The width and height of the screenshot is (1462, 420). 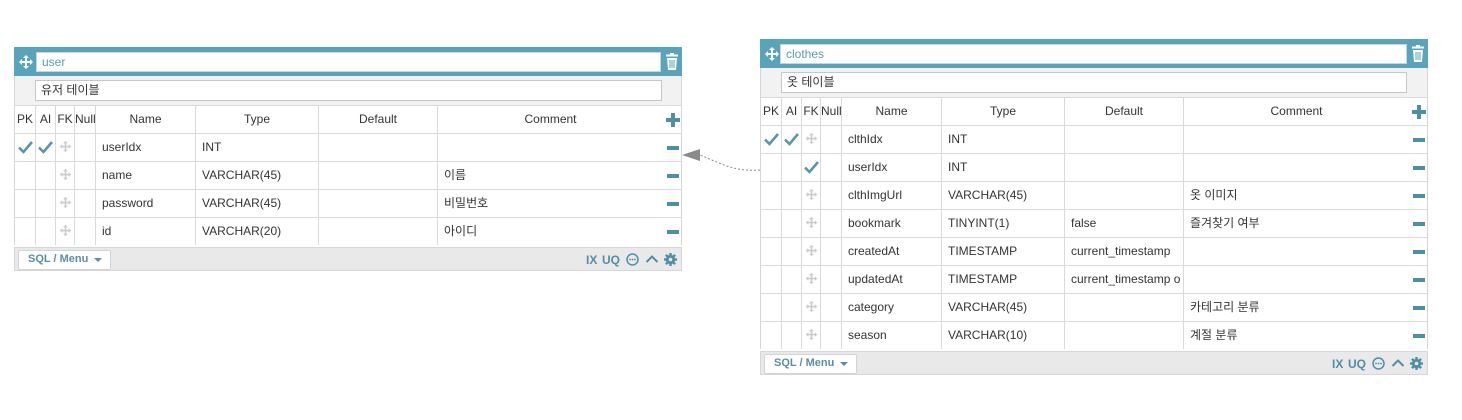 What do you see at coordinates (145, 147) in the screenshot?
I see `column-name: userIdx` at bounding box center [145, 147].